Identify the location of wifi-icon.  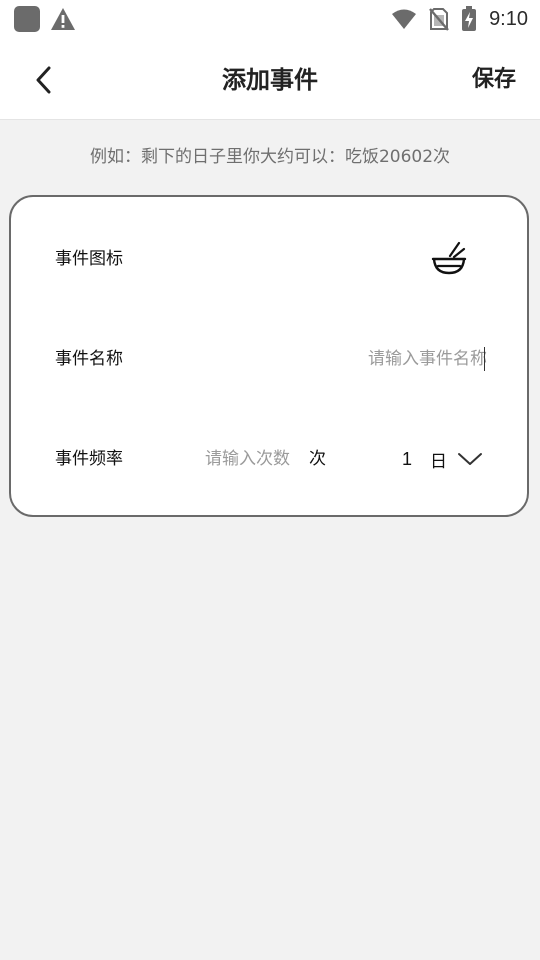
(404, 19).